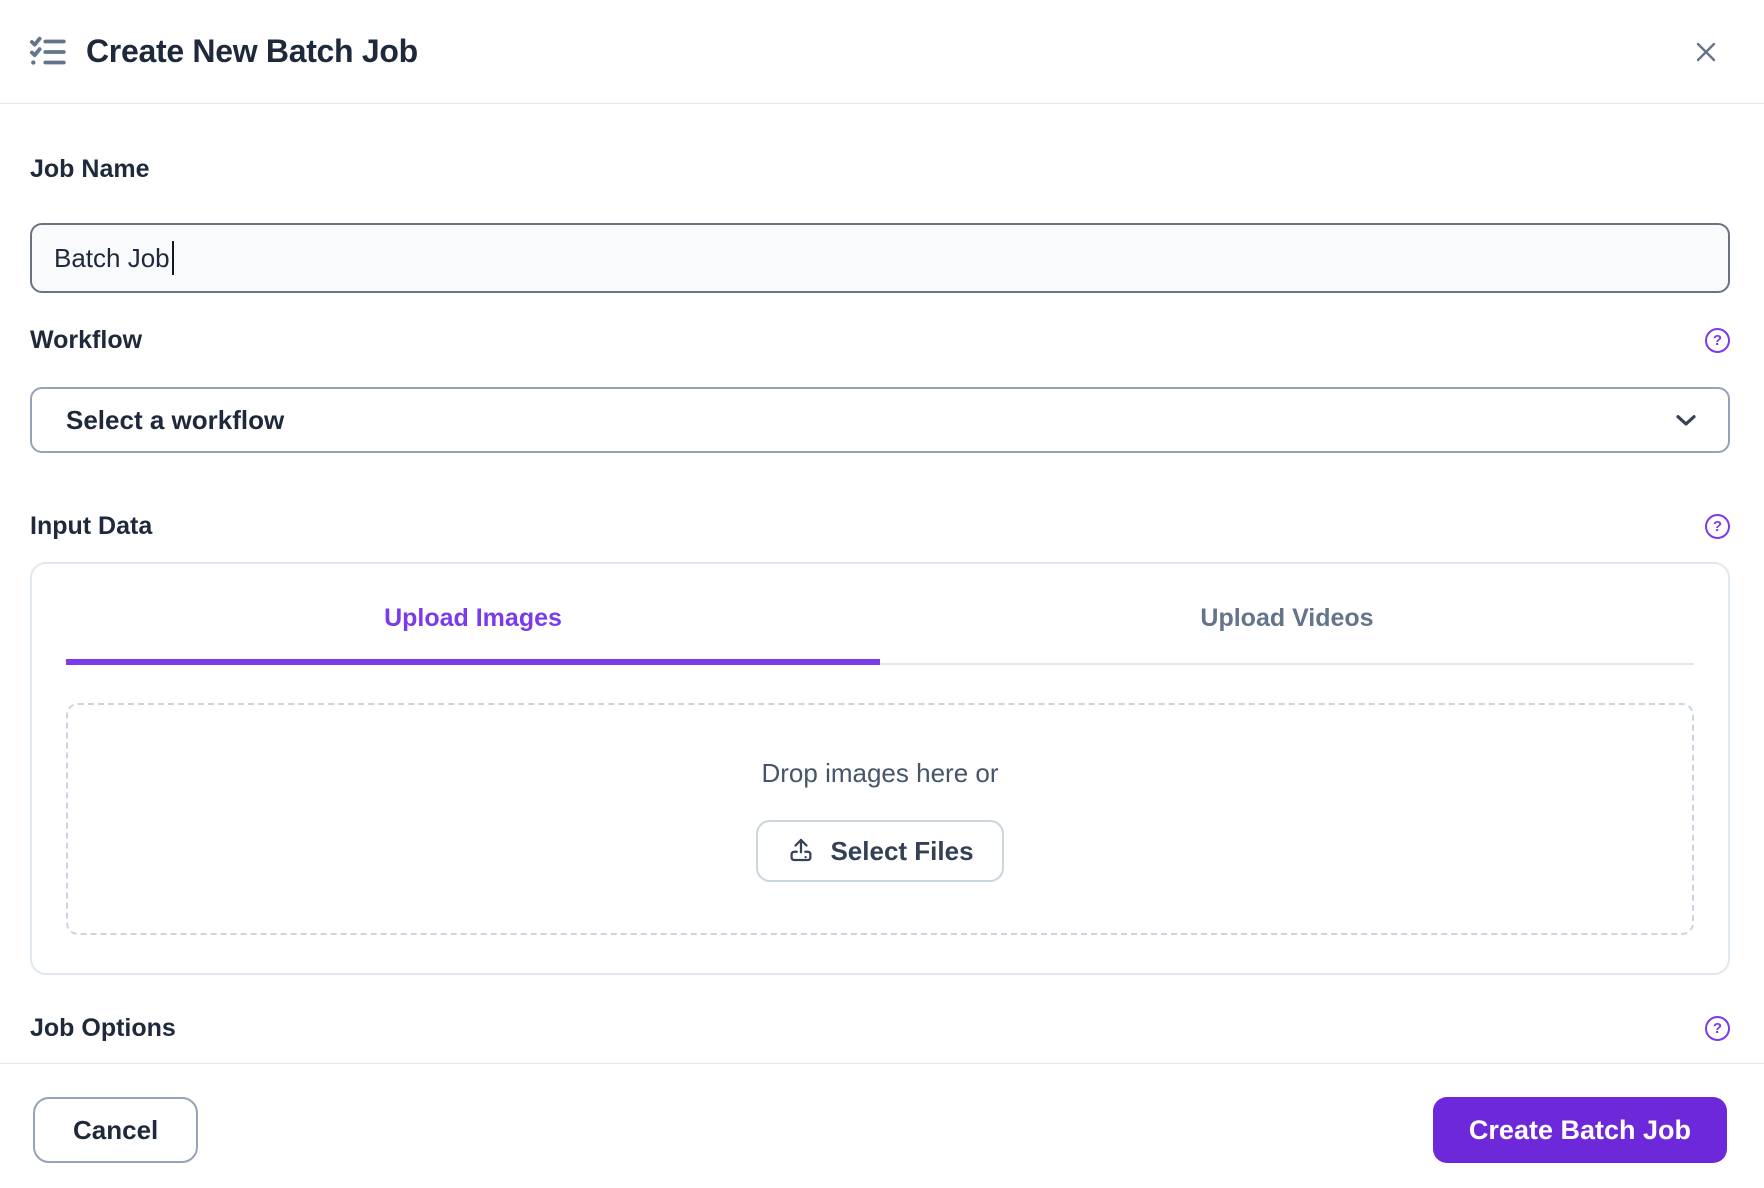 This screenshot has width=1764, height=1188. I want to click on dropzone-prompt: Drop images here or, so click(880, 773).